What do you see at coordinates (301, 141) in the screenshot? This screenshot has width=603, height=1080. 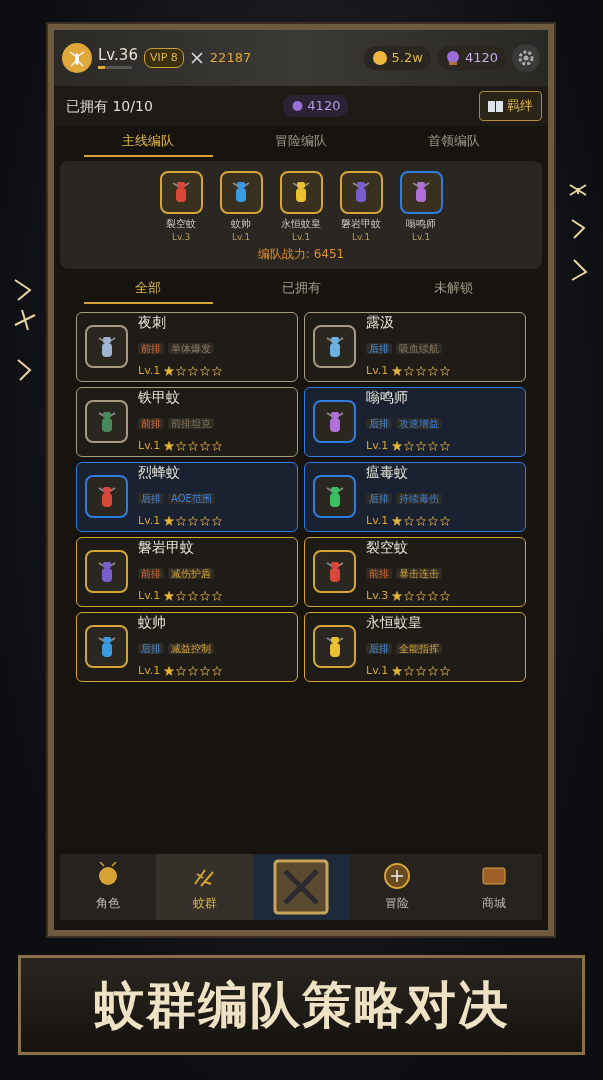 I see `tab: 冒险编队` at bounding box center [301, 141].